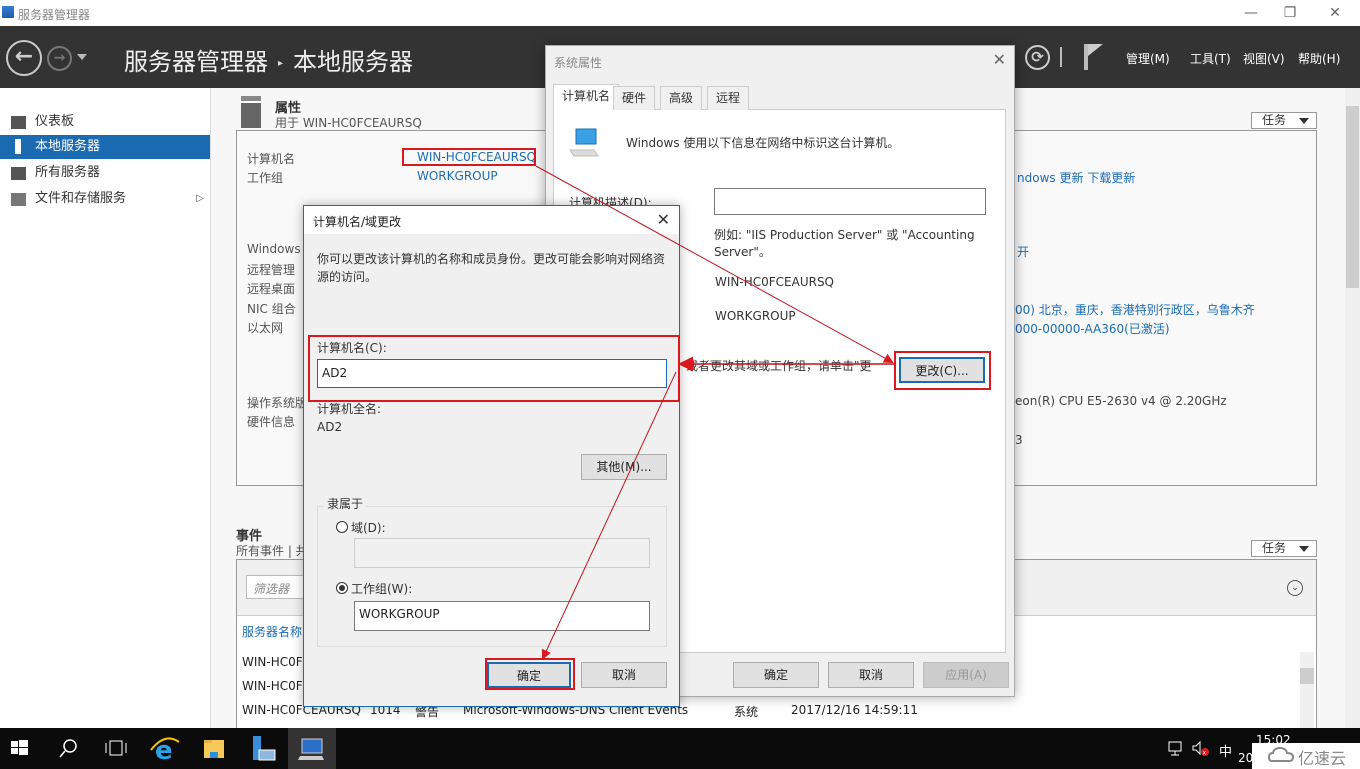  What do you see at coordinates (18, 199) in the screenshot?
I see `storage-icon` at bounding box center [18, 199].